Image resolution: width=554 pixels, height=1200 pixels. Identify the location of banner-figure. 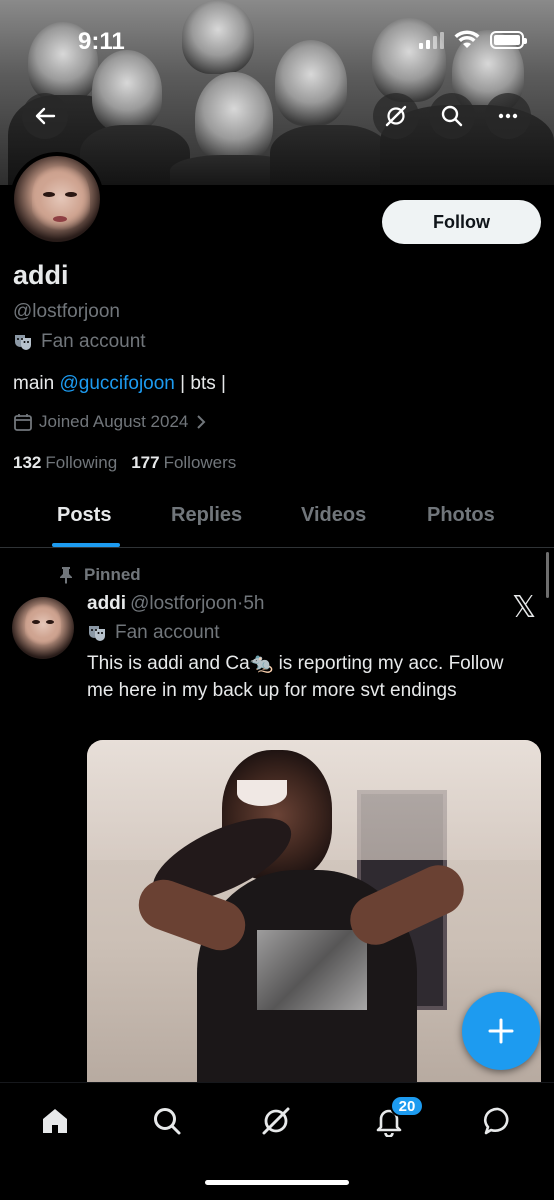
(330, 155).